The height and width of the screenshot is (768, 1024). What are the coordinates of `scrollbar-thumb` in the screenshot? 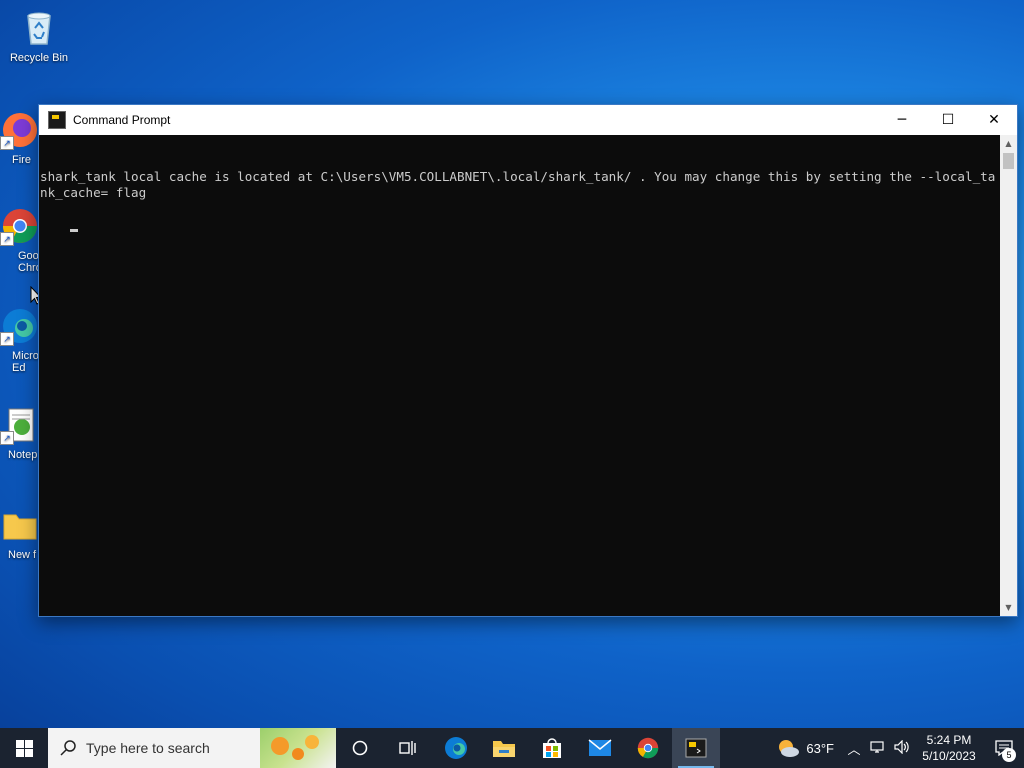 It's located at (1008, 161).